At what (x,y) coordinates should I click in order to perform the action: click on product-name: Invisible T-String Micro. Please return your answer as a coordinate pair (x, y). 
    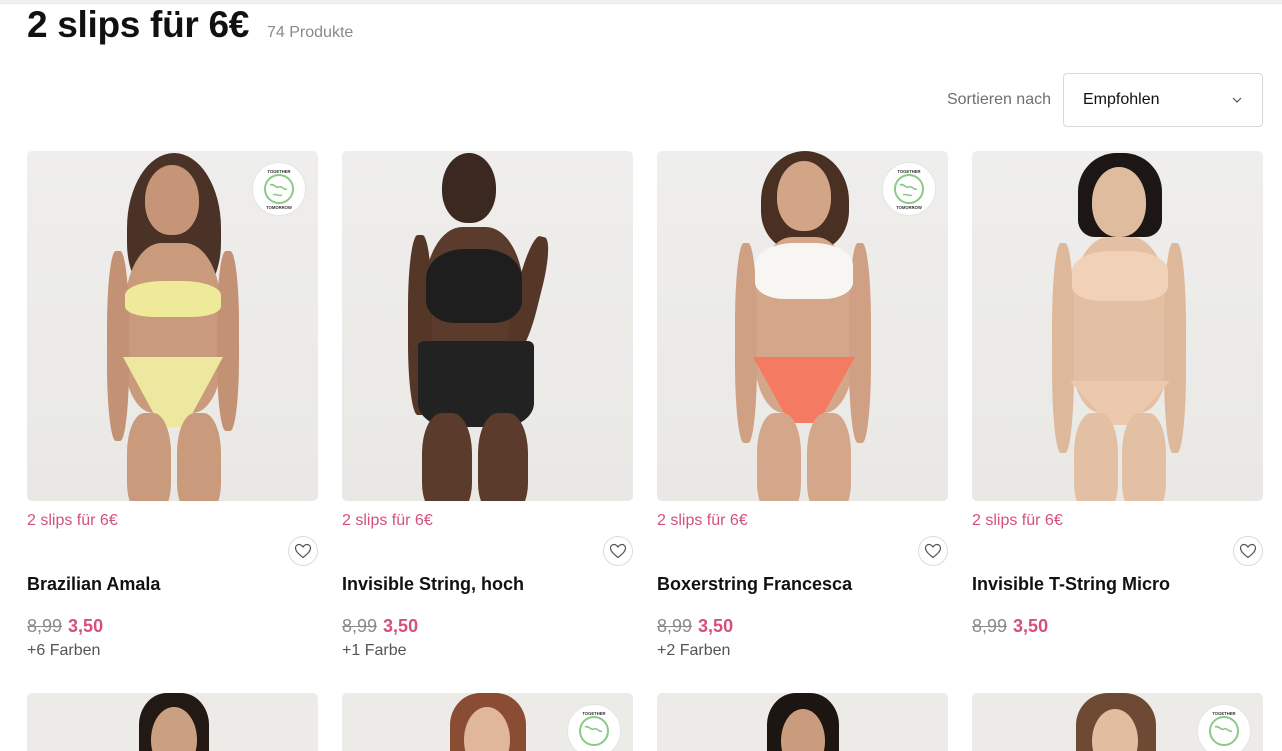
    Looking at the image, I should click on (1117, 585).